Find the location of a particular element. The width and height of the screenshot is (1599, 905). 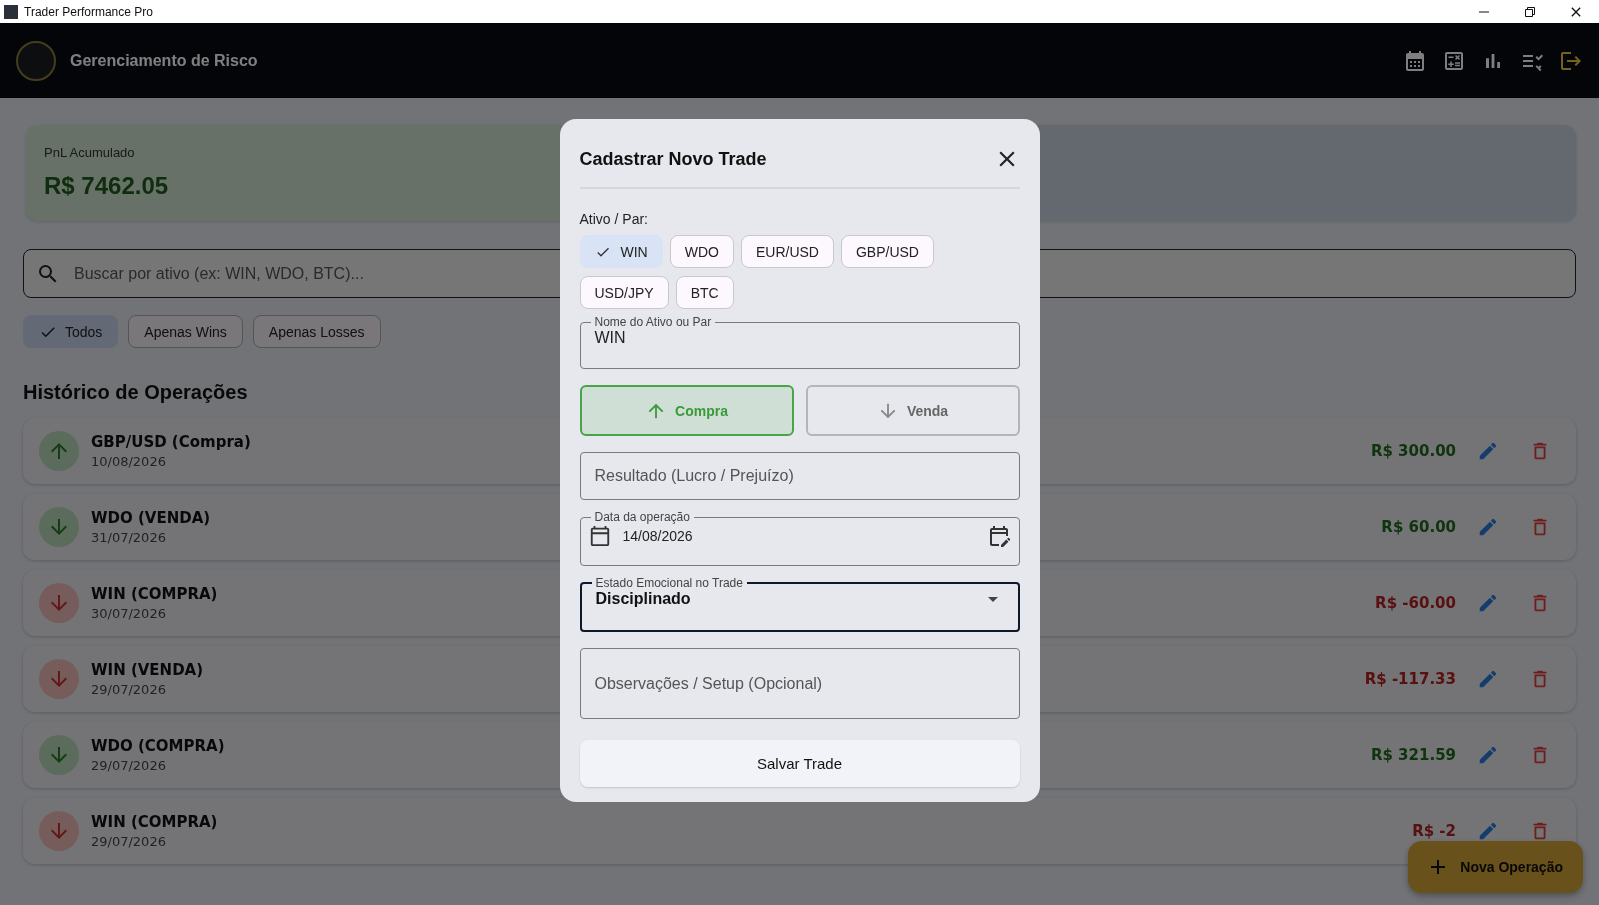

trade-amount: R$ -117.33 is located at coordinates (1410, 679).